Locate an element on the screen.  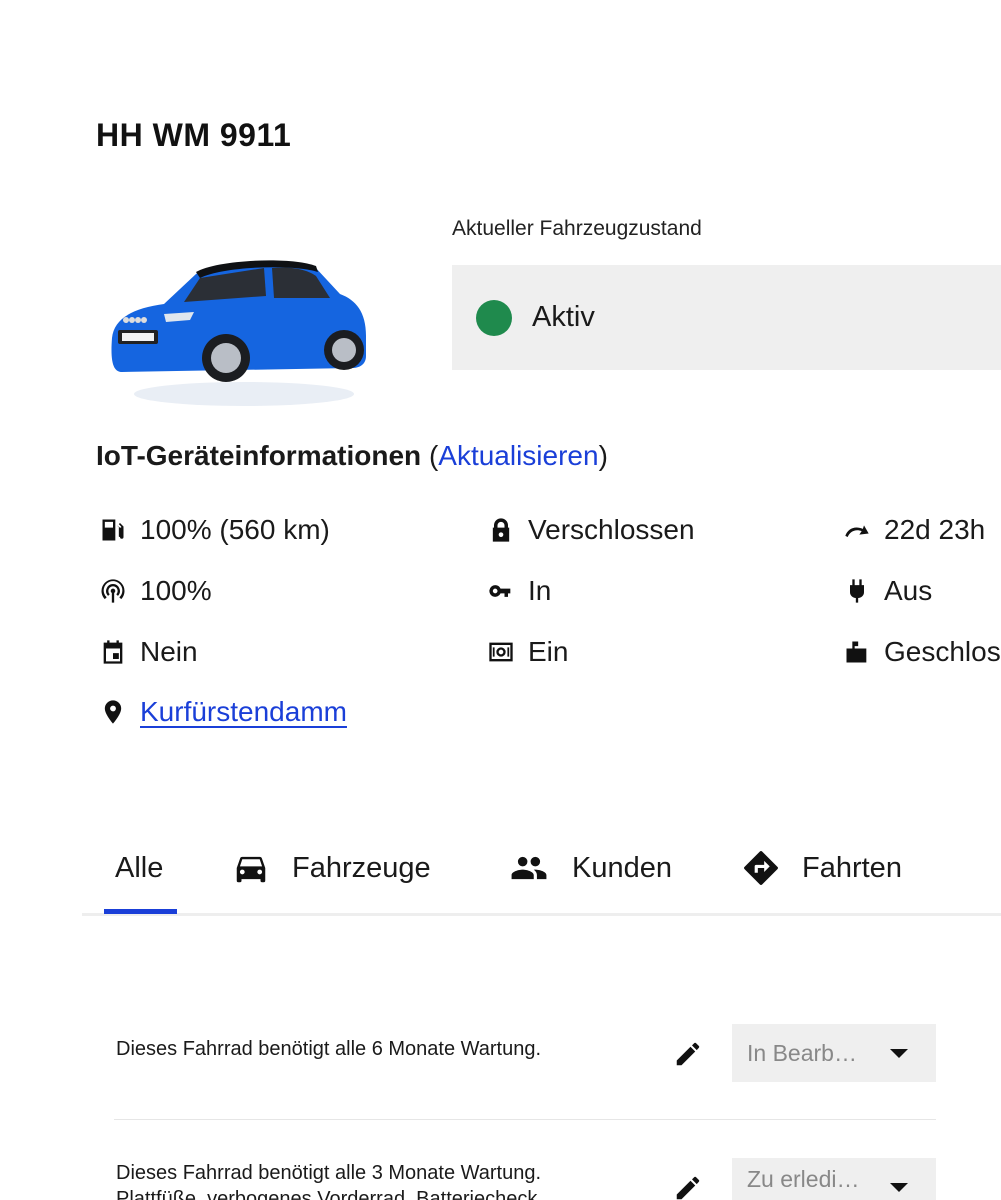
tab-fahrzeuge: Fahrzeuge is located at coordinates (331, 868).